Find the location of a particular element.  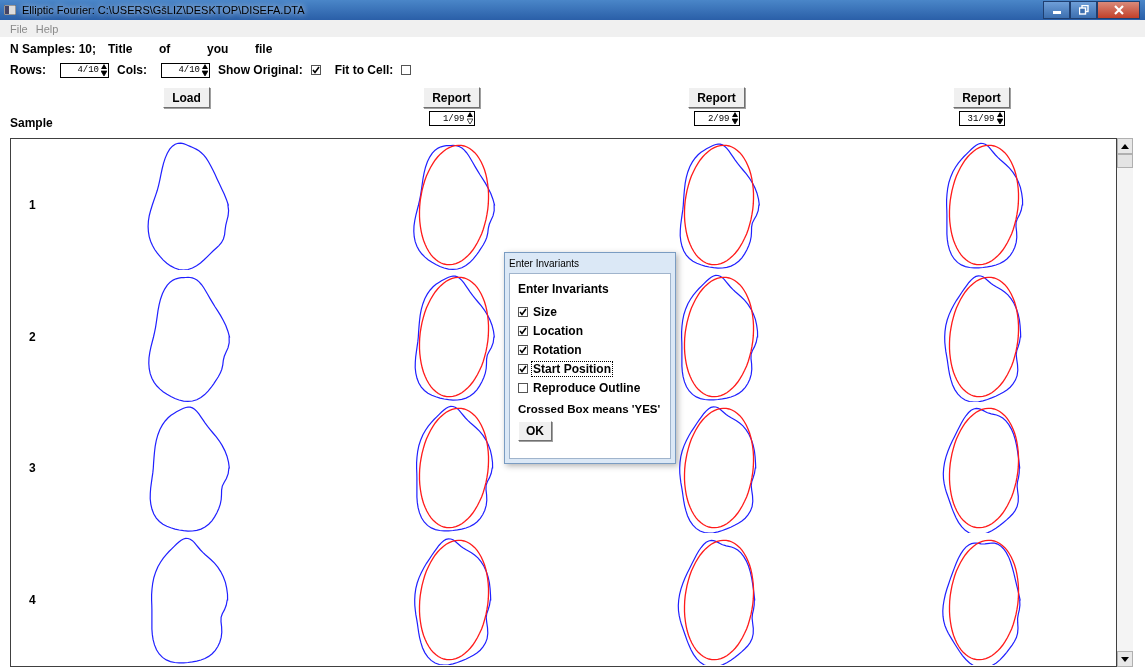

sample-label: Sample is located at coordinates (31, 123).